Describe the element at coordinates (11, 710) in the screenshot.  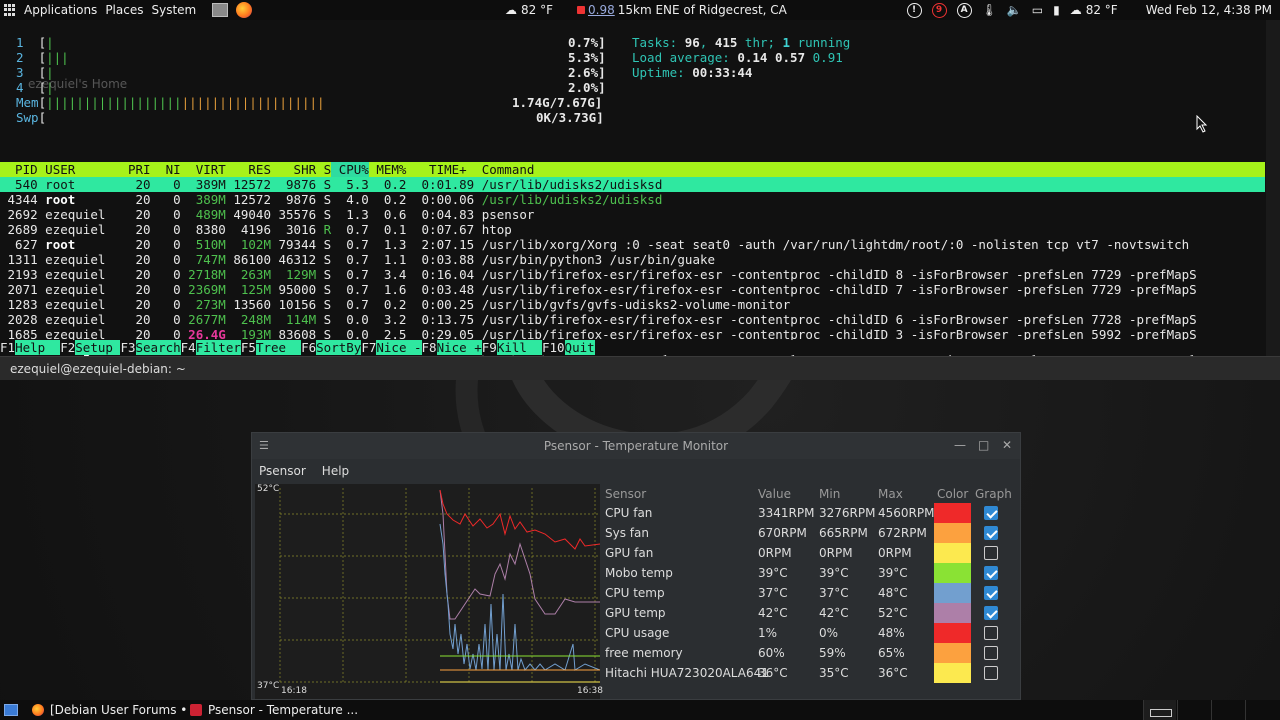
I see `show-desktop-button` at that location.